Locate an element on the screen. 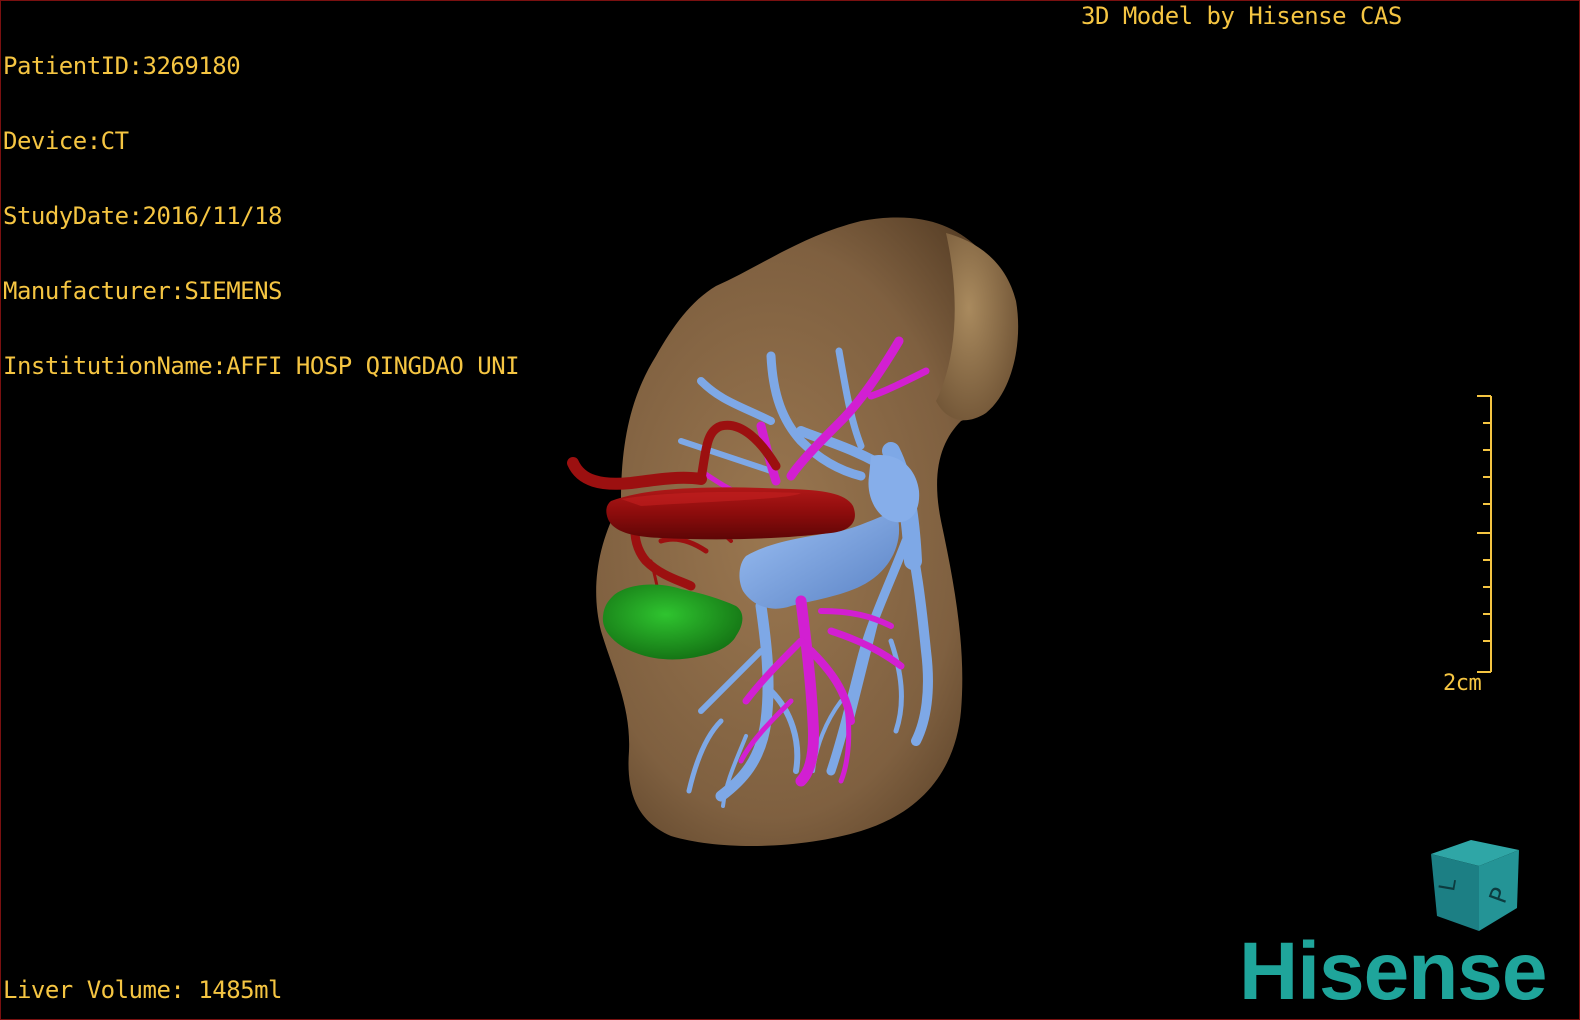 This screenshot has width=1580, height=1020. scale-bar-label: 2cm is located at coordinates (1462, 683).